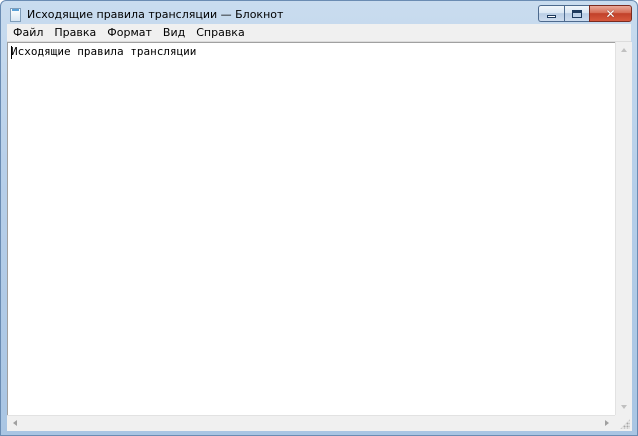 The image size is (638, 436). I want to click on horizontal-scrollbar, so click(311, 423).